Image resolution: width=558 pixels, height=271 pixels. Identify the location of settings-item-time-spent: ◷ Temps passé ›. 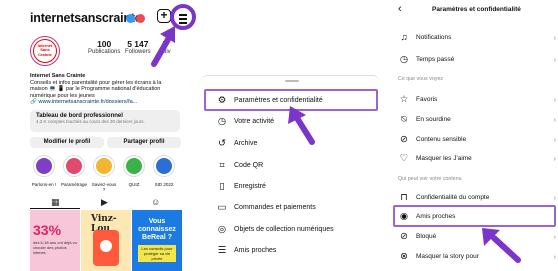
(474, 59).